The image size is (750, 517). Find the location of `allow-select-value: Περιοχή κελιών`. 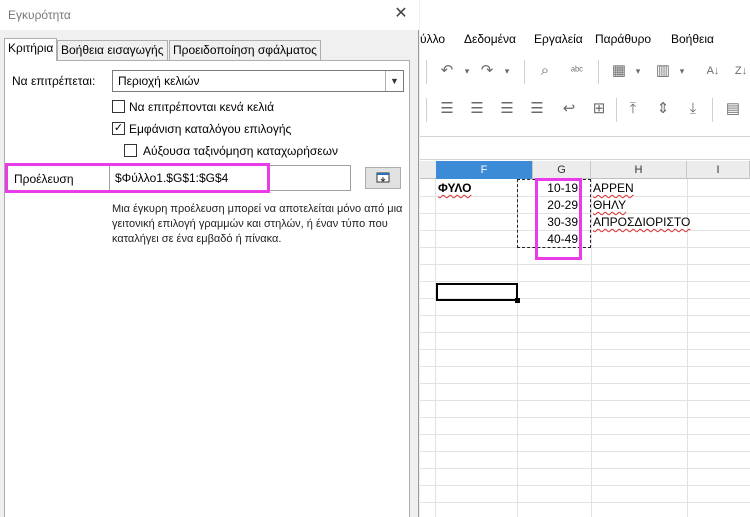

allow-select-value: Περιοχή κελιών is located at coordinates (159, 81).